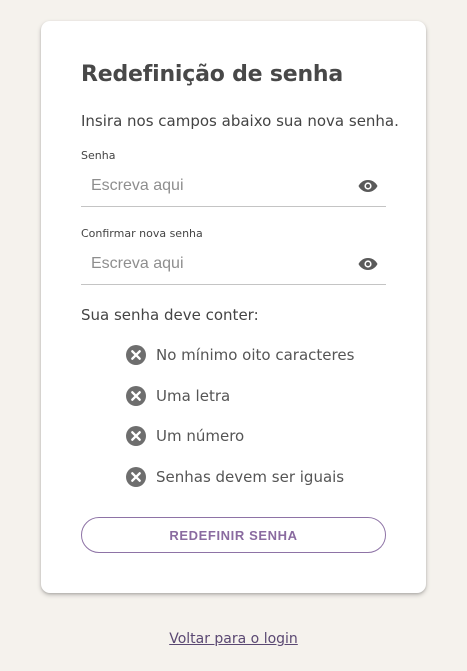  I want to click on back-to-login-row: Voltar para o login, so click(233, 639).